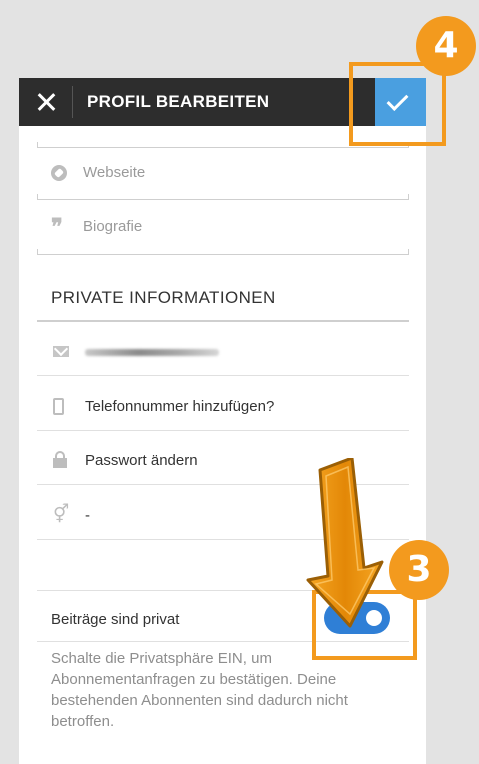 Image resolution: width=479 pixels, height=764 pixels. I want to click on privacy-label: Beiträge sind privat, so click(115, 619).